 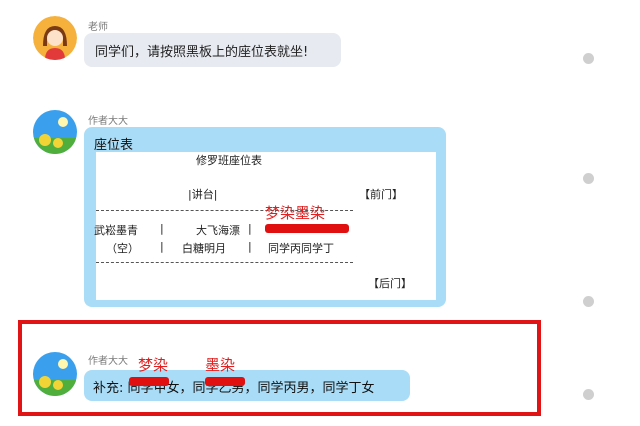 What do you see at coordinates (301, 248) in the screenshot?
I see `seat-cell: 同学丙同学丁` at bounding box center [301, 248].